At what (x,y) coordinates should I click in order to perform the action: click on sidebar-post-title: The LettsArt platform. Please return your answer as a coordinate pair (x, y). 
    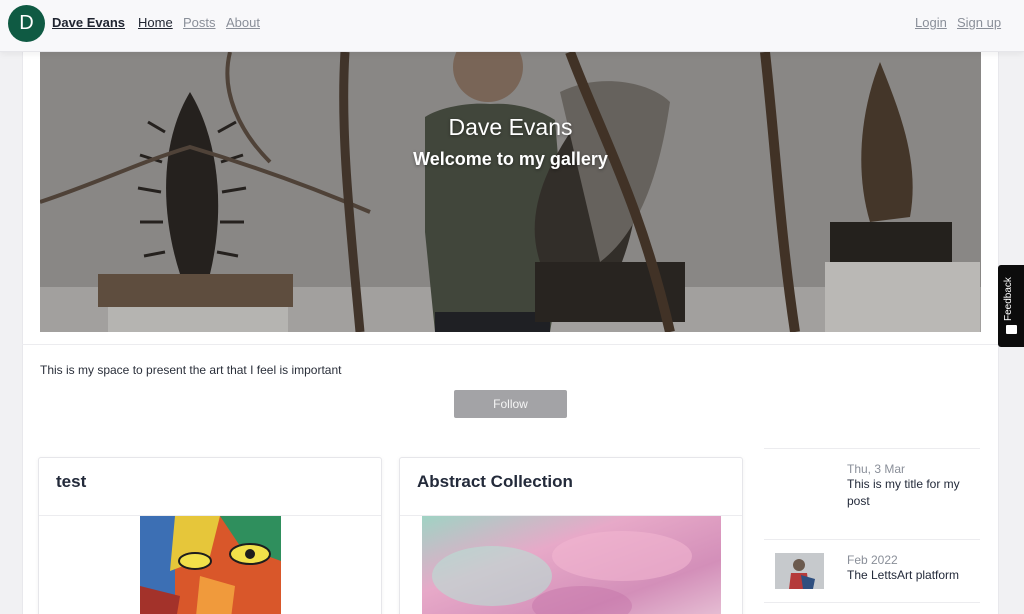
    Looking at the image, I should click on (912, 575).